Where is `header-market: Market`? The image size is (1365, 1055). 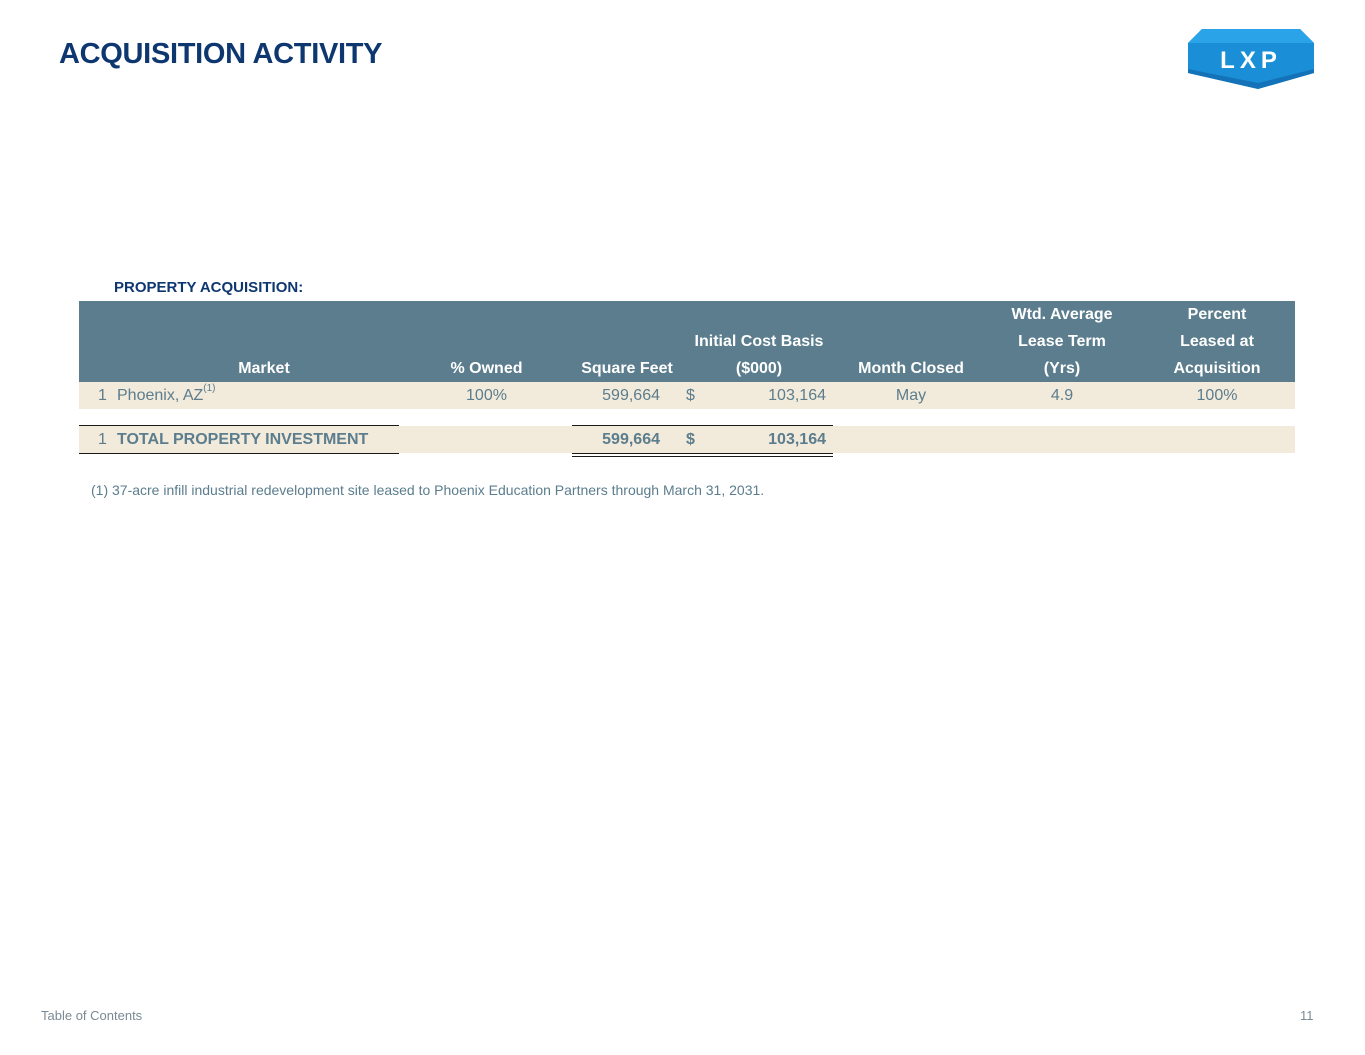 header-market: Market is located at coordinates (264, 368).